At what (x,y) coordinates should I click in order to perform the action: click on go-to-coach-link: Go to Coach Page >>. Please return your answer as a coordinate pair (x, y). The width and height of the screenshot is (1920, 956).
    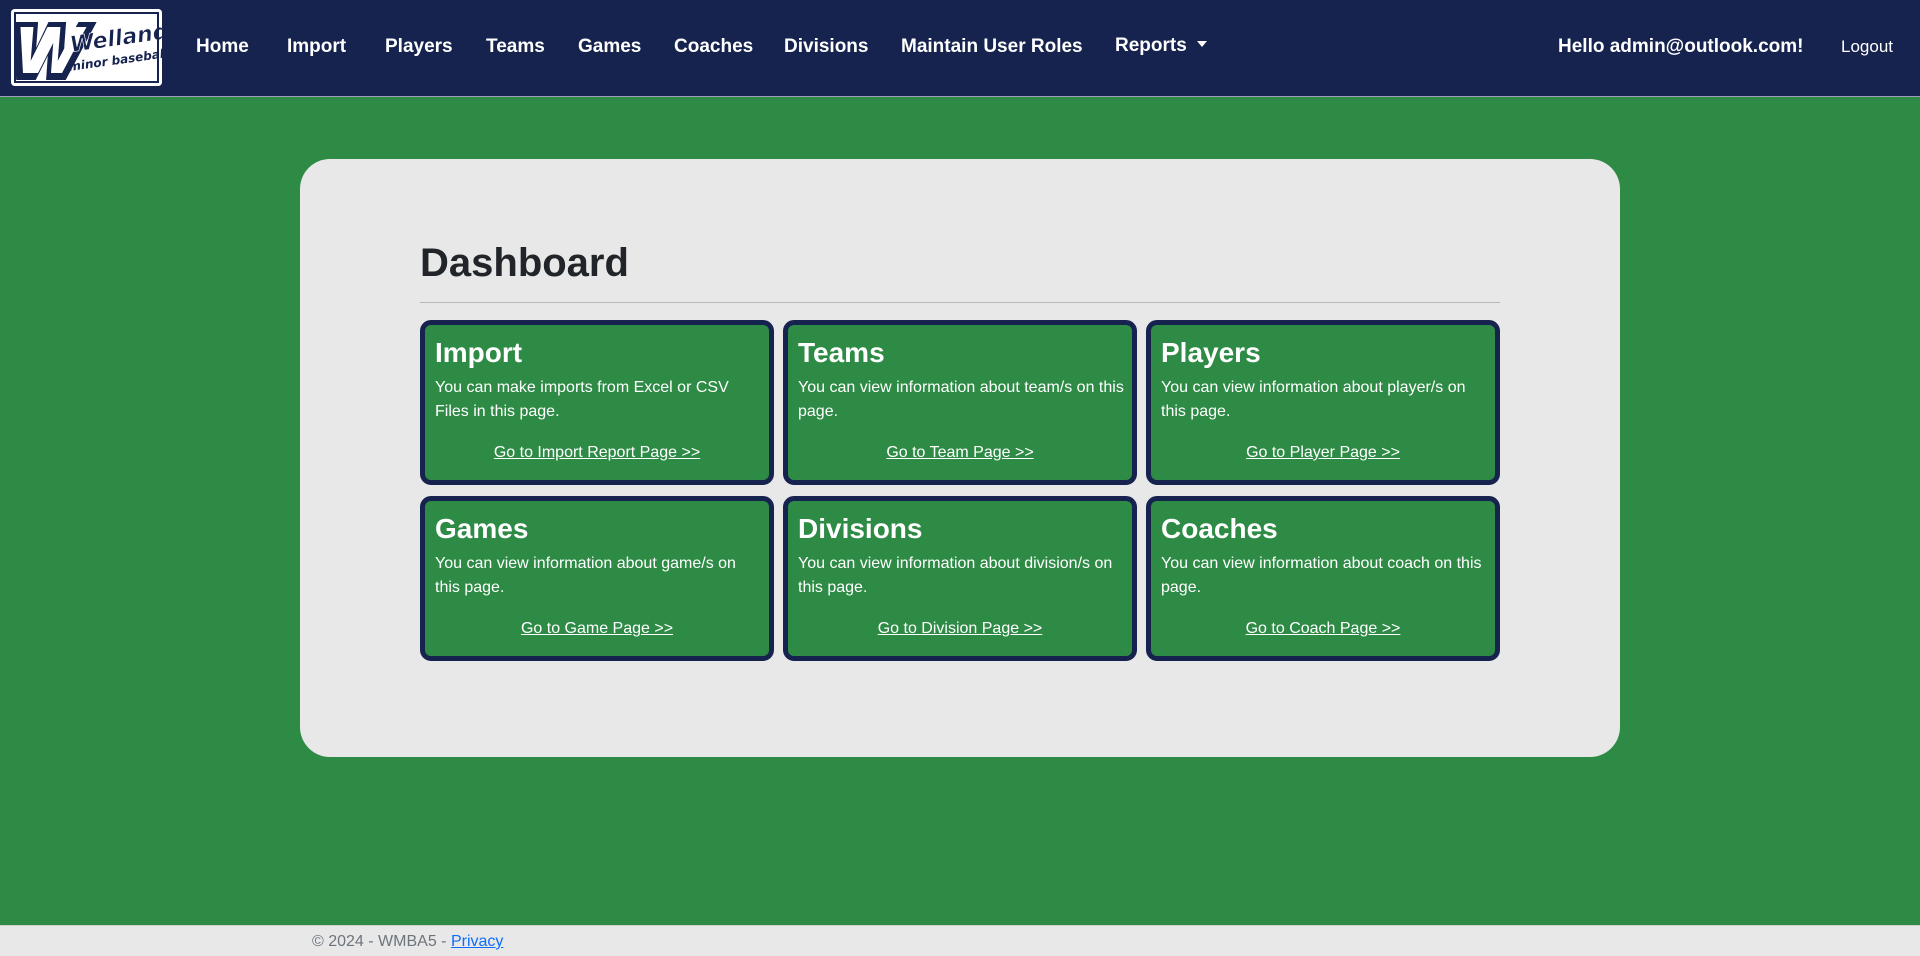
    Looking at the image, I should click on (1323, 629).